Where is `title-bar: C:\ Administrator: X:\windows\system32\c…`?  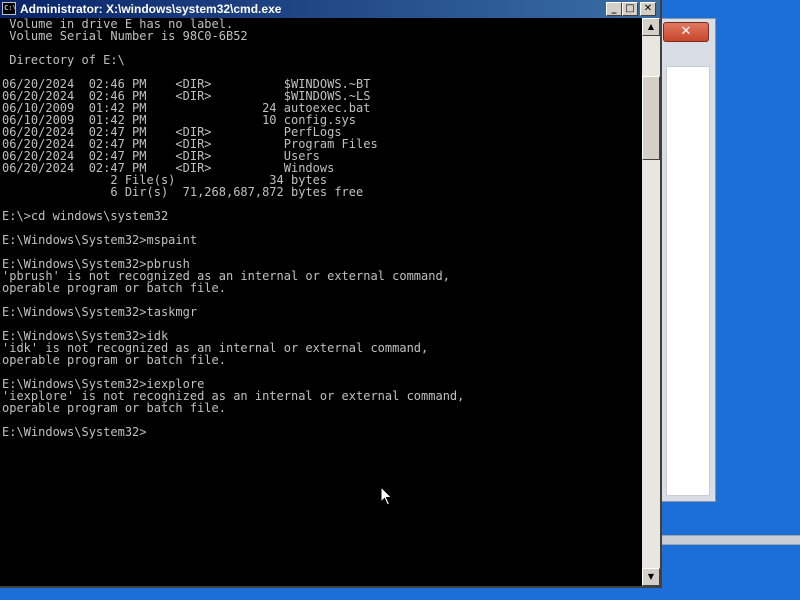
title-bar: C:\ Administrator: X:\windows\system32\c… is located at coordinates (330, 9).